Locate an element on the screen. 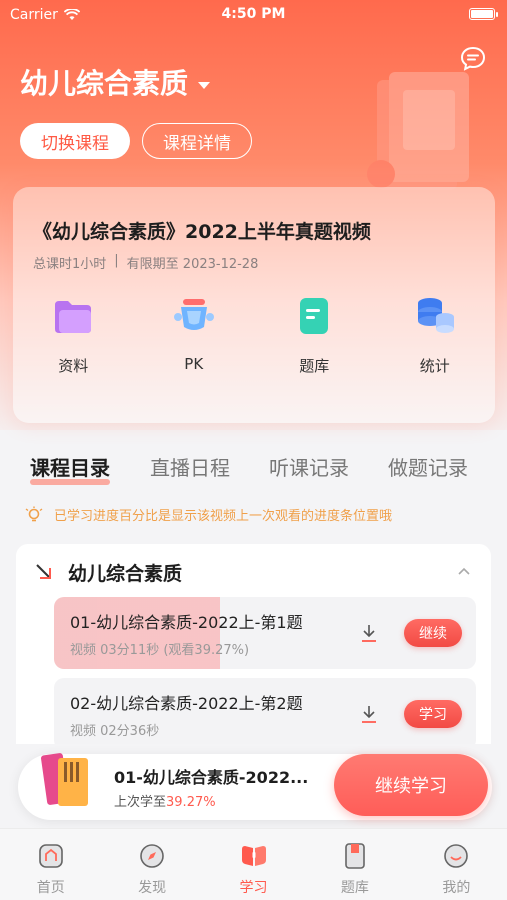 The height and width of the screenshot is (900, 507). caret-down-icon is located at coordinates (204, 85).